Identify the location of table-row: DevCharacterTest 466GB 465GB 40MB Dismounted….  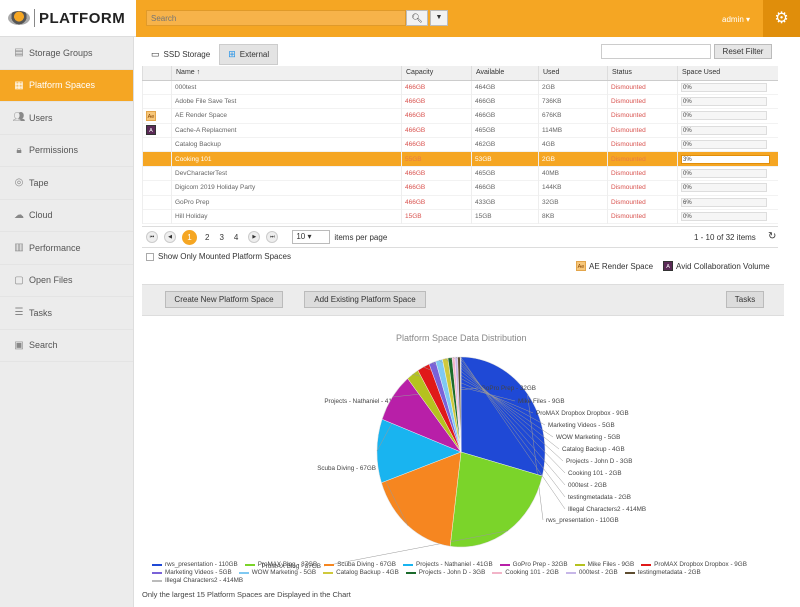
(460, 173).